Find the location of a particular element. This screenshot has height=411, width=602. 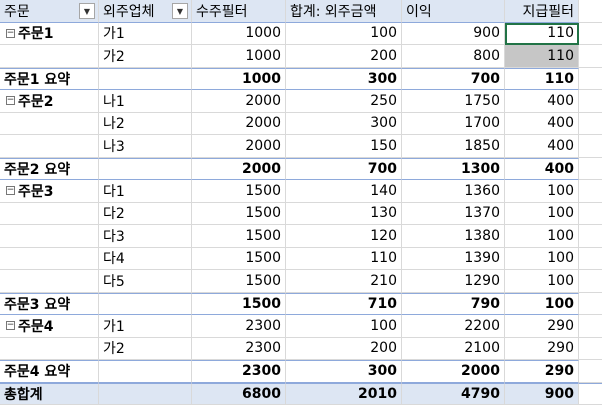

cost-cell: 140 is located at coordinates (344, 191).